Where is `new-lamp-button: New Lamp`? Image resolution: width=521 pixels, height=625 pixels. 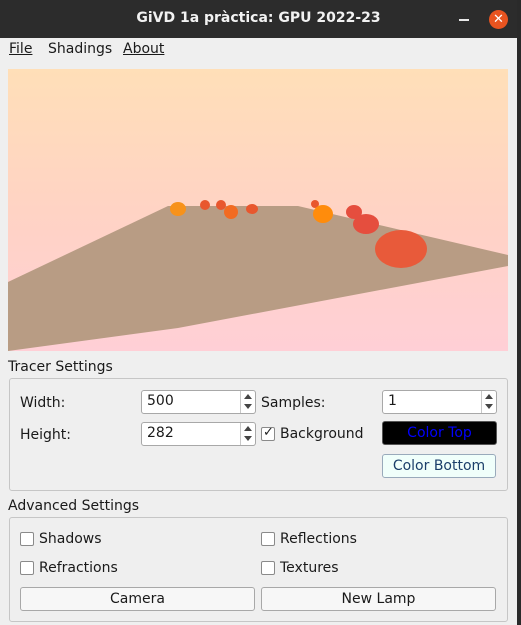
new-lamp-button: New Lamp is located at coordinates (378, 599).